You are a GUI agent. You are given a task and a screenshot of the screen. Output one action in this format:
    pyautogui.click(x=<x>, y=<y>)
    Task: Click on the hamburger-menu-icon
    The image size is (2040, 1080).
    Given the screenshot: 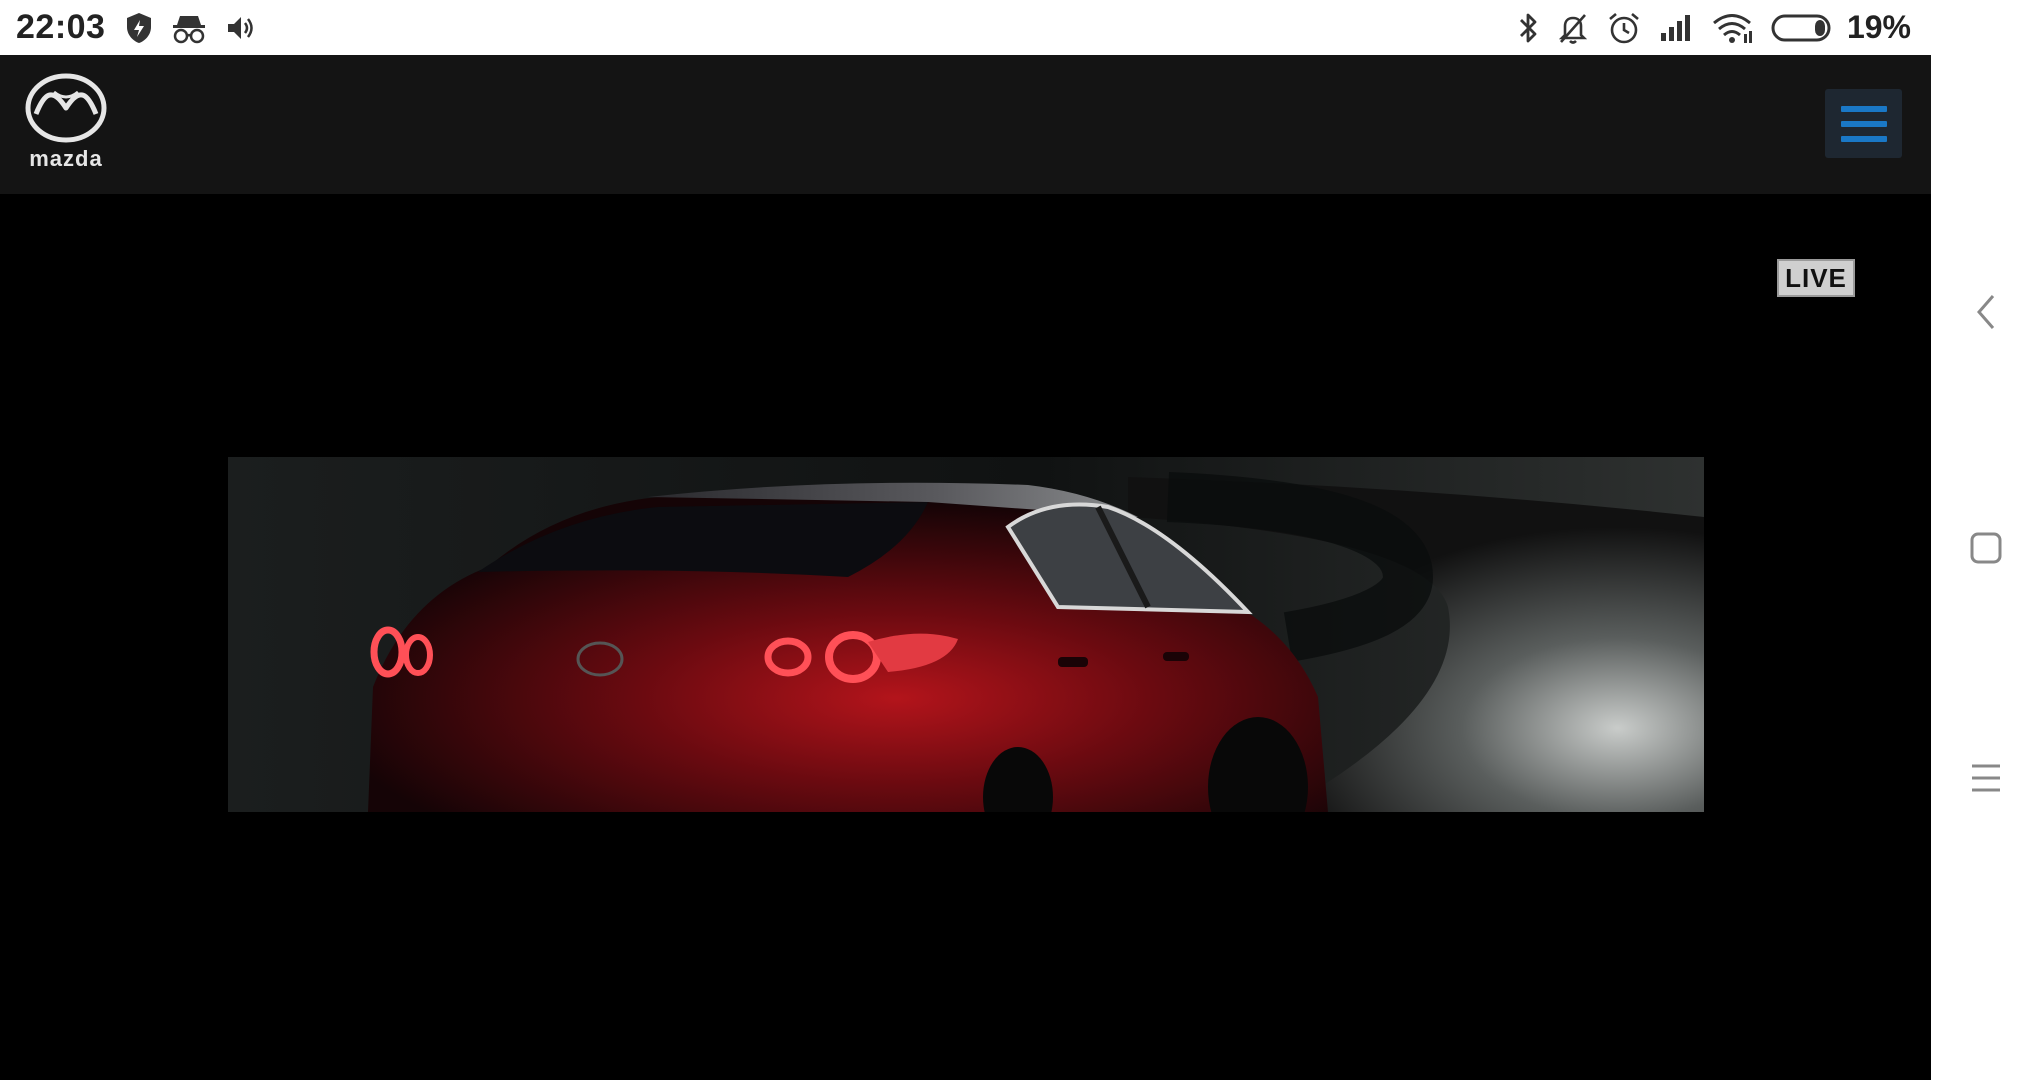 What is the action you would take?
    pyautogui.click(x=1863, y=108)
    